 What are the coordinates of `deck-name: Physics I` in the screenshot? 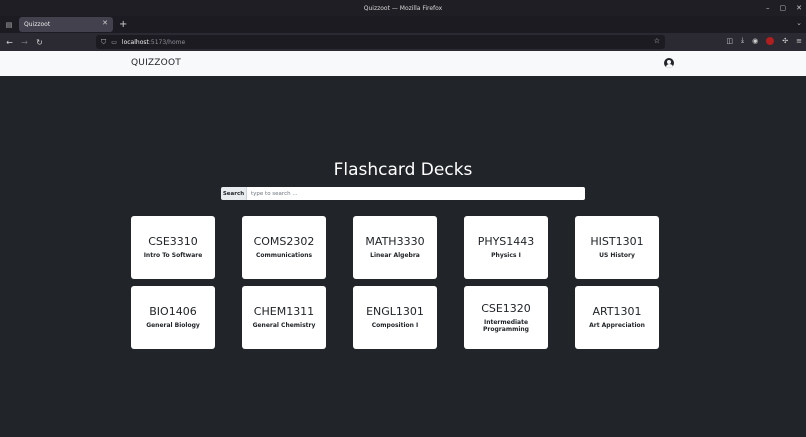 It's located at (506, 256).